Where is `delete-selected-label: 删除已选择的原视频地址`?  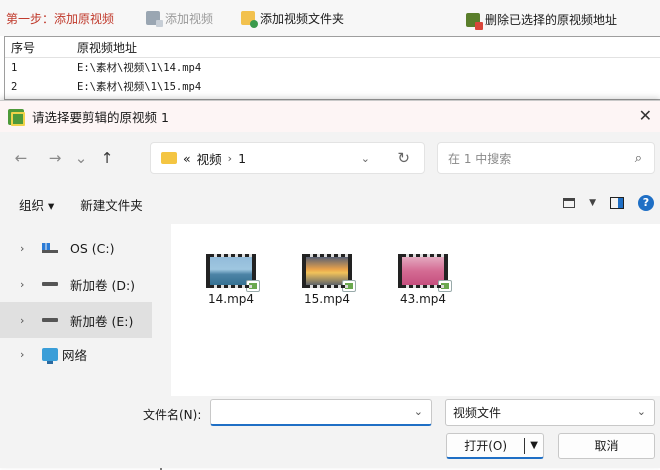 delete-selected-label: 删除已选择的原视频地址 is located at coordinates (551, 20).